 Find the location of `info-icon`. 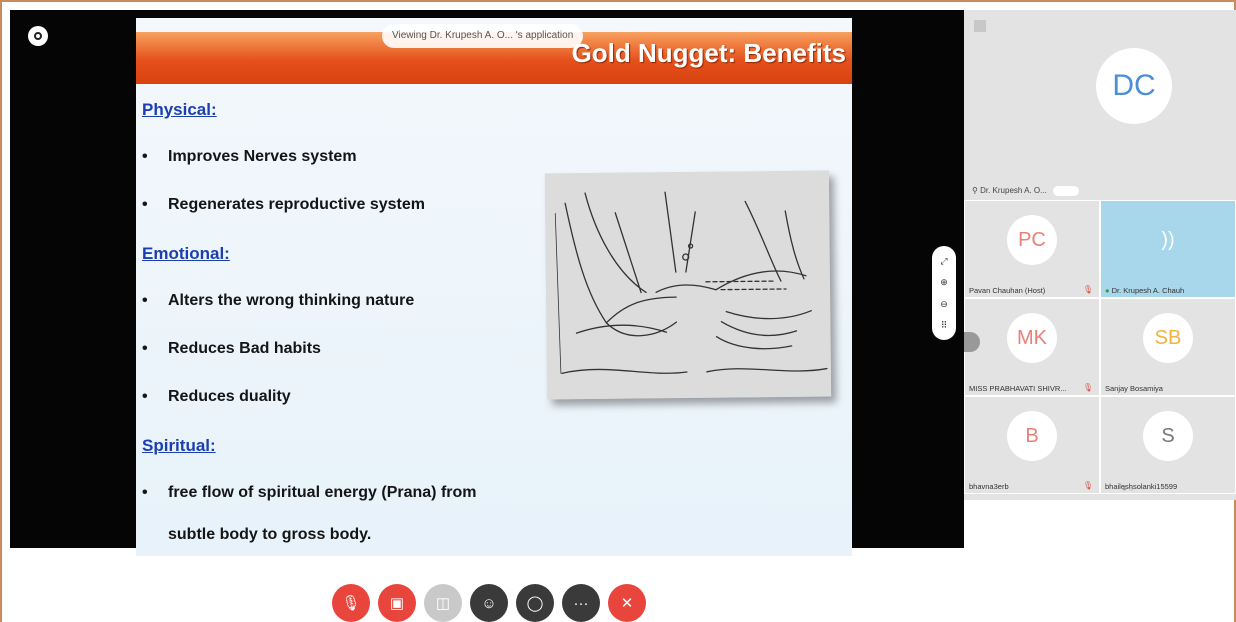

info-icon is located at coordinates (38, 36).